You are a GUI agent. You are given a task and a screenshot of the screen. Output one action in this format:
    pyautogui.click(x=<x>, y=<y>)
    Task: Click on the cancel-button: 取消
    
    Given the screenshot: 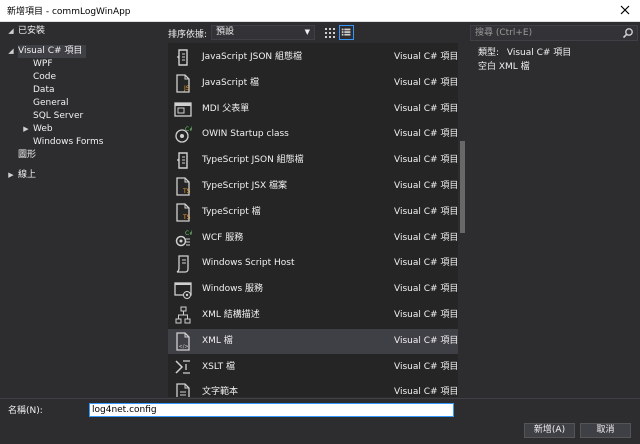 What is the action you would take?
    pyautogui.click(x=605, y=430)
    